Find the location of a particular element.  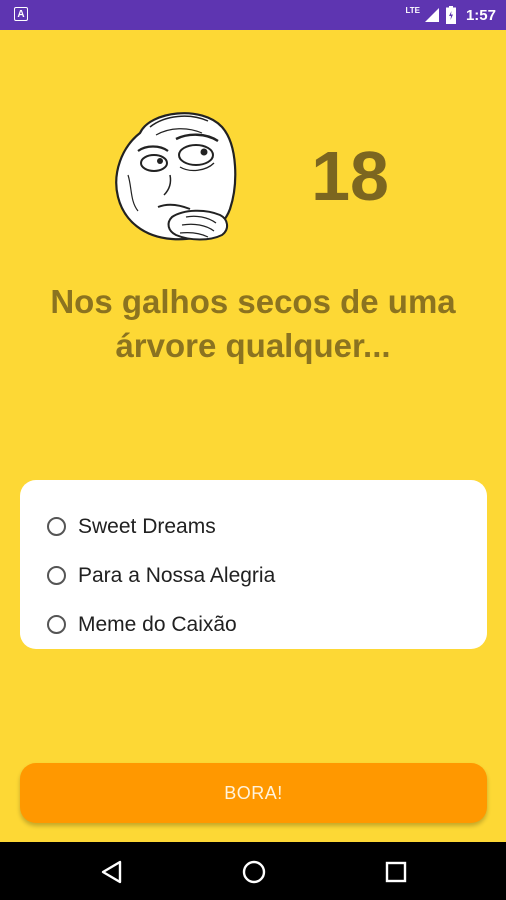

submit-answer-button: BORA! is located at coordinates (253, 793).